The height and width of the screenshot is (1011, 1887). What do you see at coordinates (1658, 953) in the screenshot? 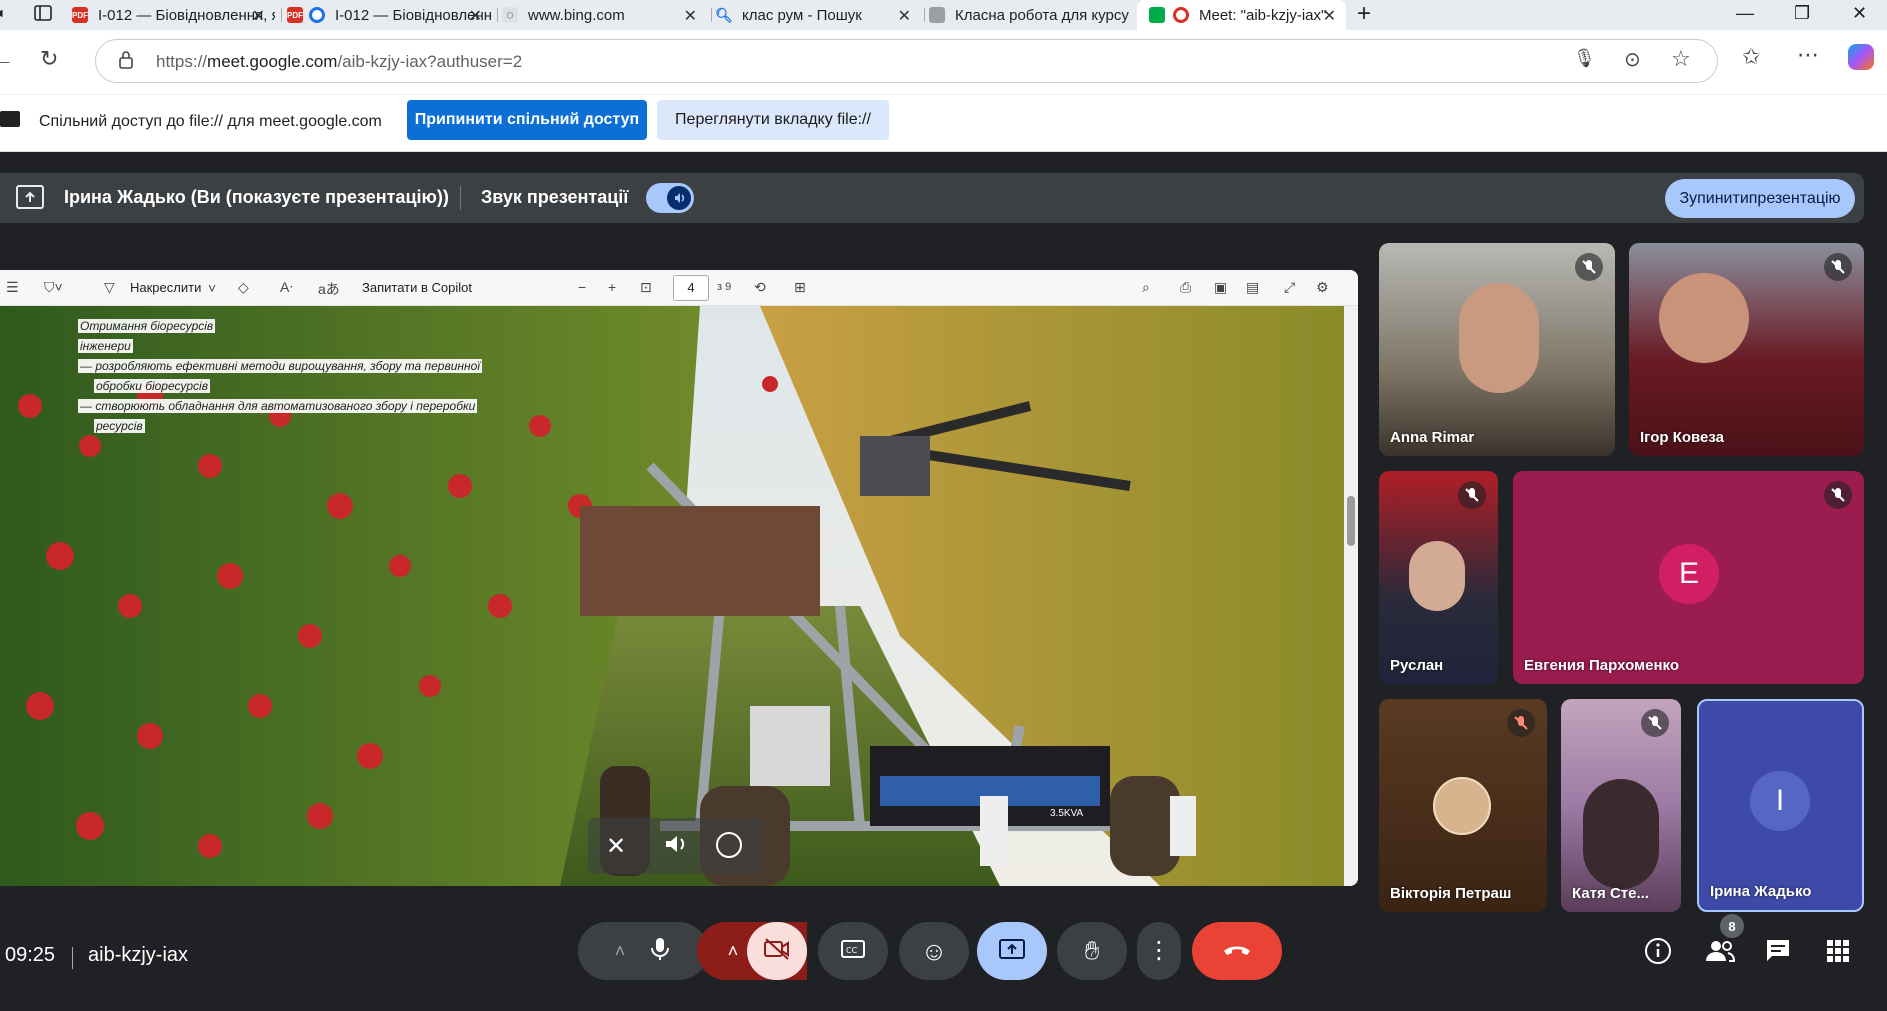
I see `meeting-info-icon` at bounding box center [1658, 953].